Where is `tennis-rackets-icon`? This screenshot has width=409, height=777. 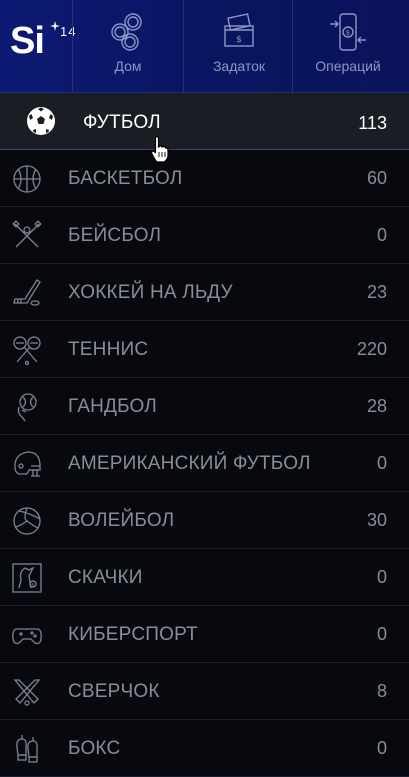
tennis-rackets-icon is located at coordinates (27, 351).